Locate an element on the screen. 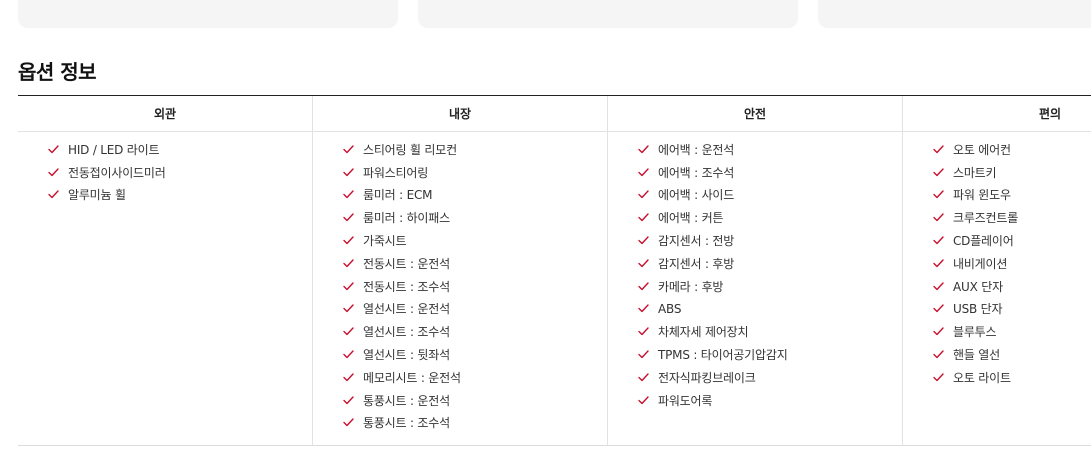  option-item: HID / LED 라이트 is located at coordinates (180, 149).